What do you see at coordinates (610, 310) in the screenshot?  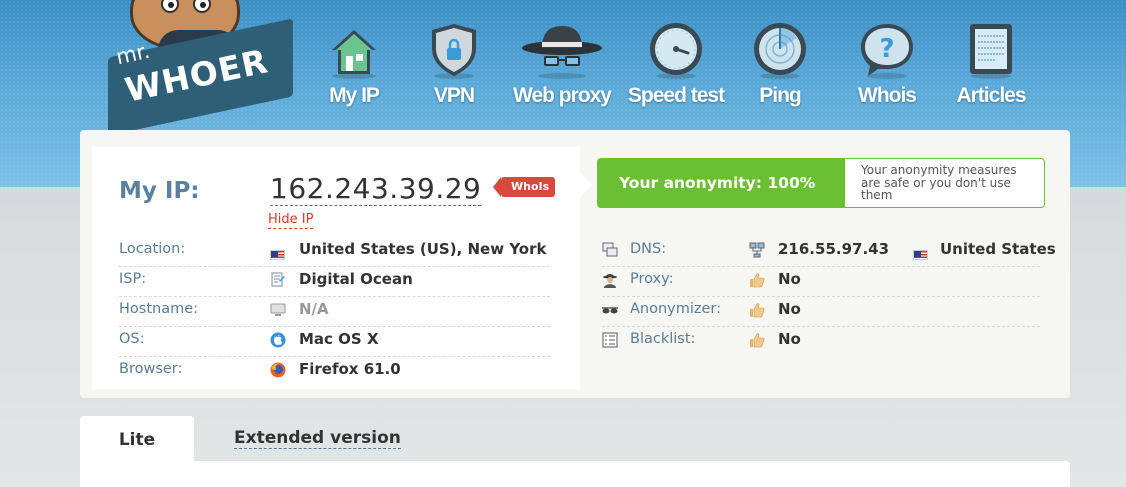 I see `glasses-icon` at bounding box center [610, 310].